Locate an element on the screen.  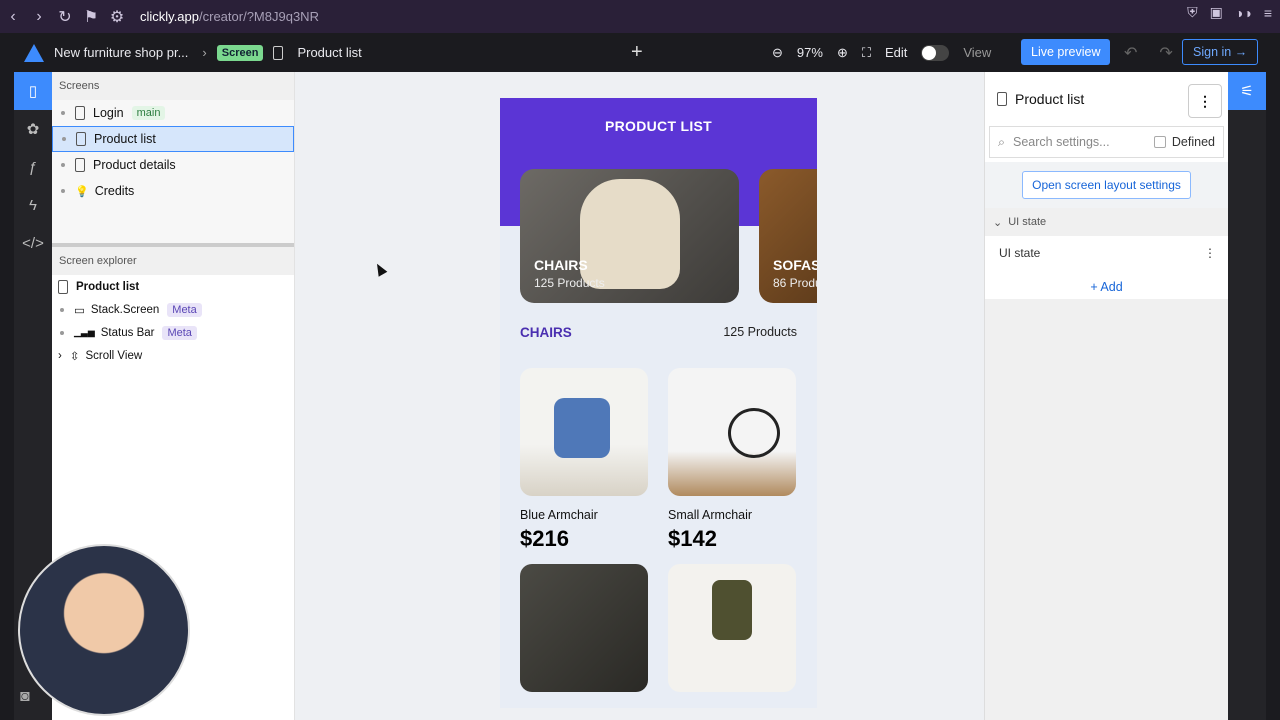
product-grid: Blue Armchair $216 Small Armchair $142 is located at coordinates (658, 530).